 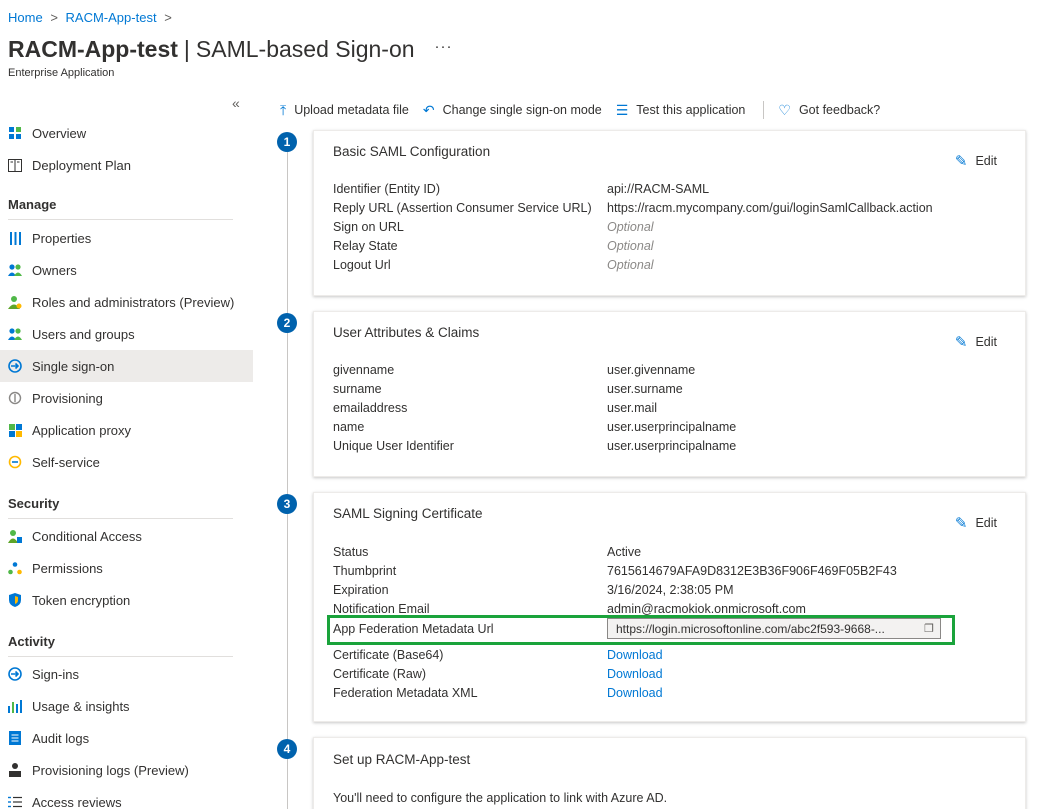 I want to click on sidebar-item-roles: Roles and administrators (Preview), so click(x=126, y=302).